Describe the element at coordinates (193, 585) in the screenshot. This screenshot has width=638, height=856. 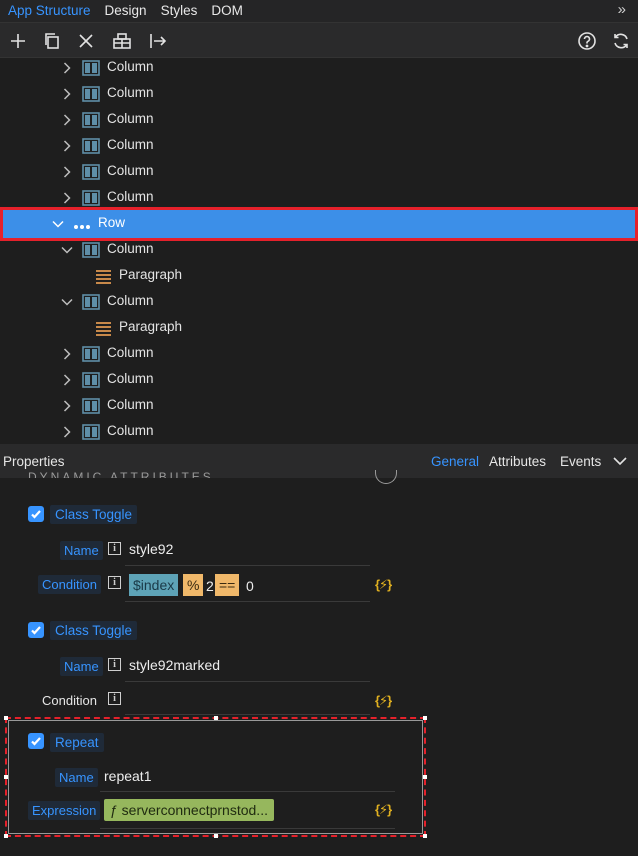
I see `condition-token-op: %` at that location.